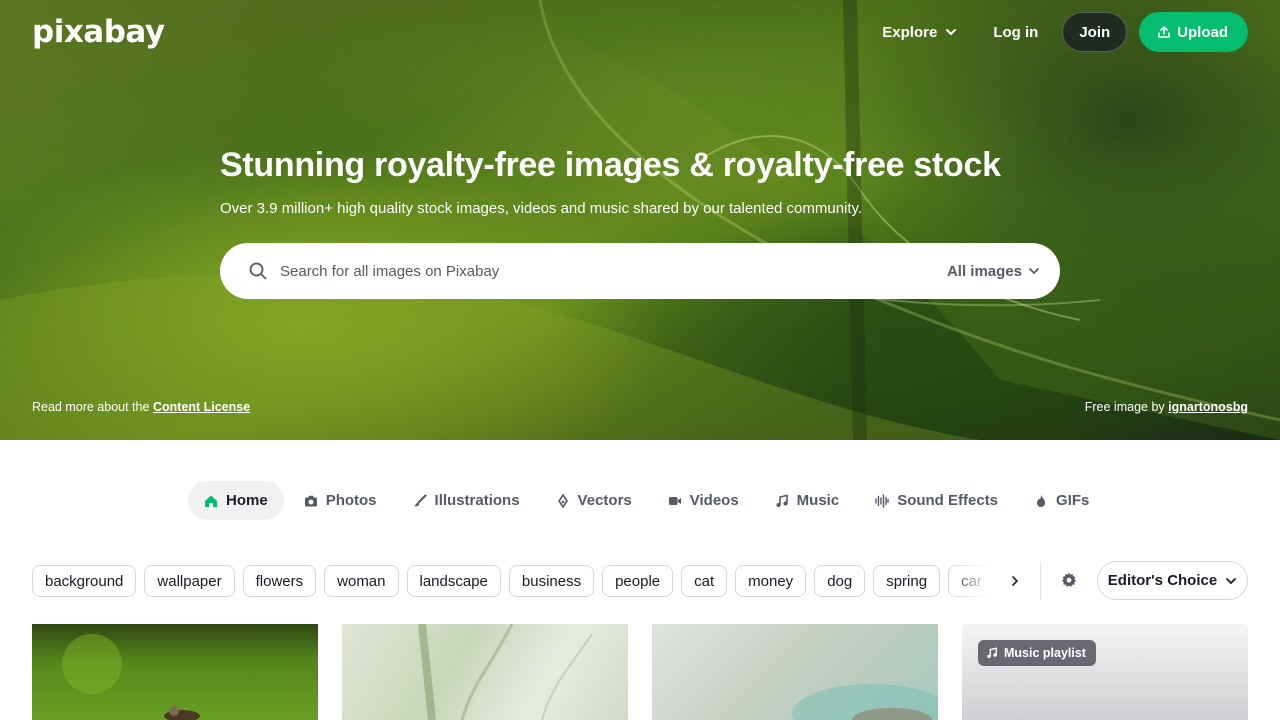  What do you see at coordinates (613, 271) in the screenshot?
I see `search-input` at bounding box center [613, 271].